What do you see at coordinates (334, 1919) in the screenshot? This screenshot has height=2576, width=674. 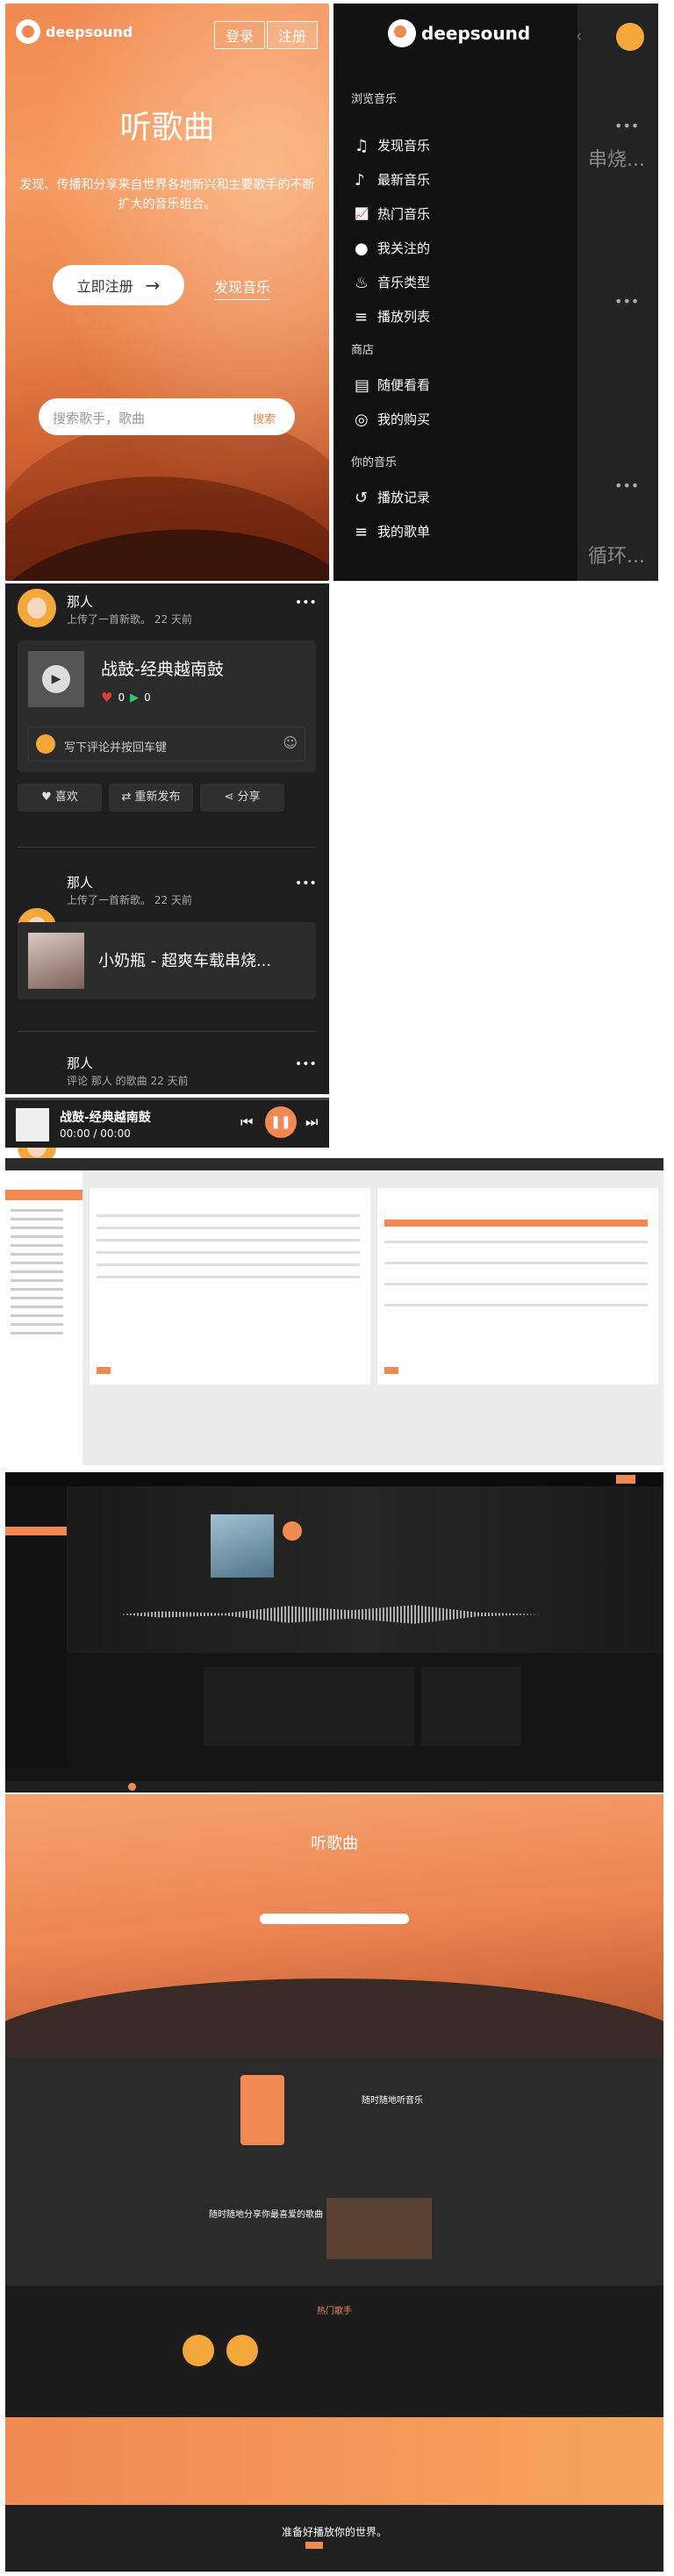 I see `landing-search-bar` at bounding box center [334, 1919].